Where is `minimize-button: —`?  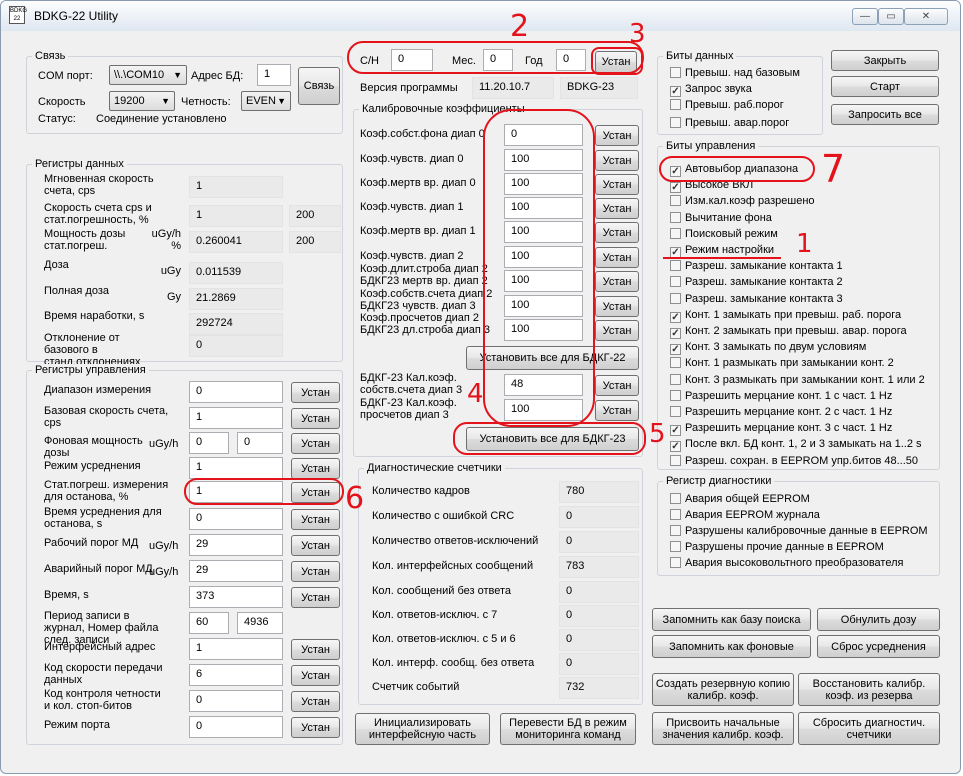
minimize-button: — is located at coordinates (865, 16).